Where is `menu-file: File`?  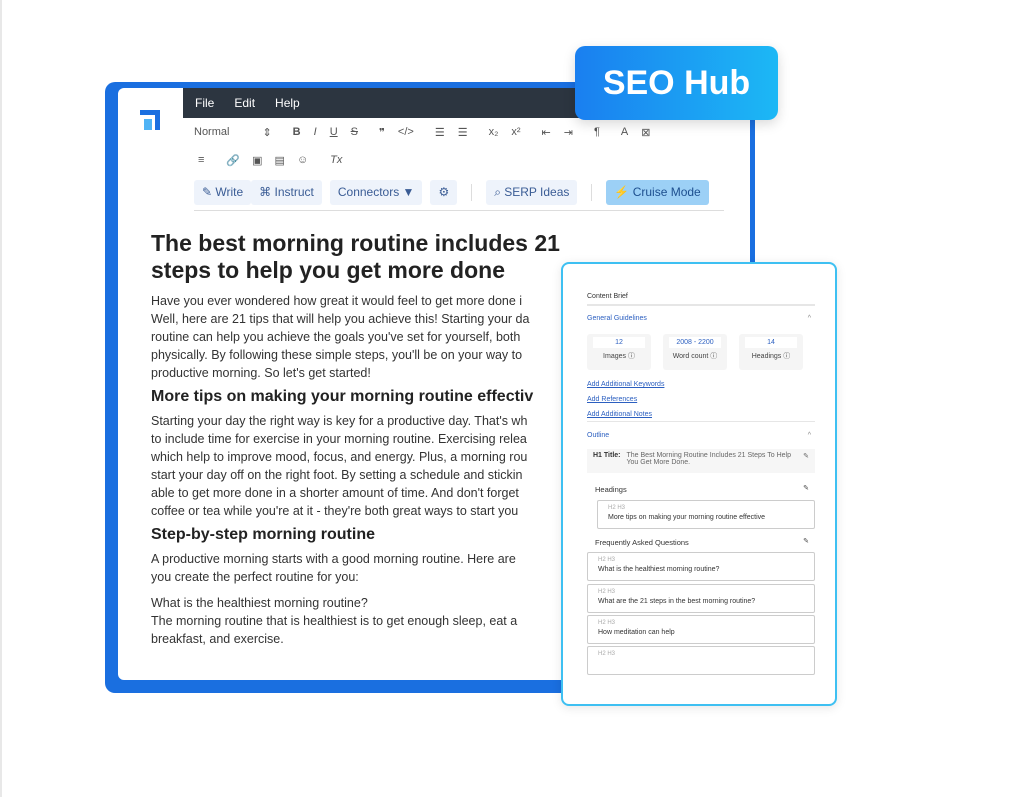 menu-file: File is located at coordinates (204, 103).